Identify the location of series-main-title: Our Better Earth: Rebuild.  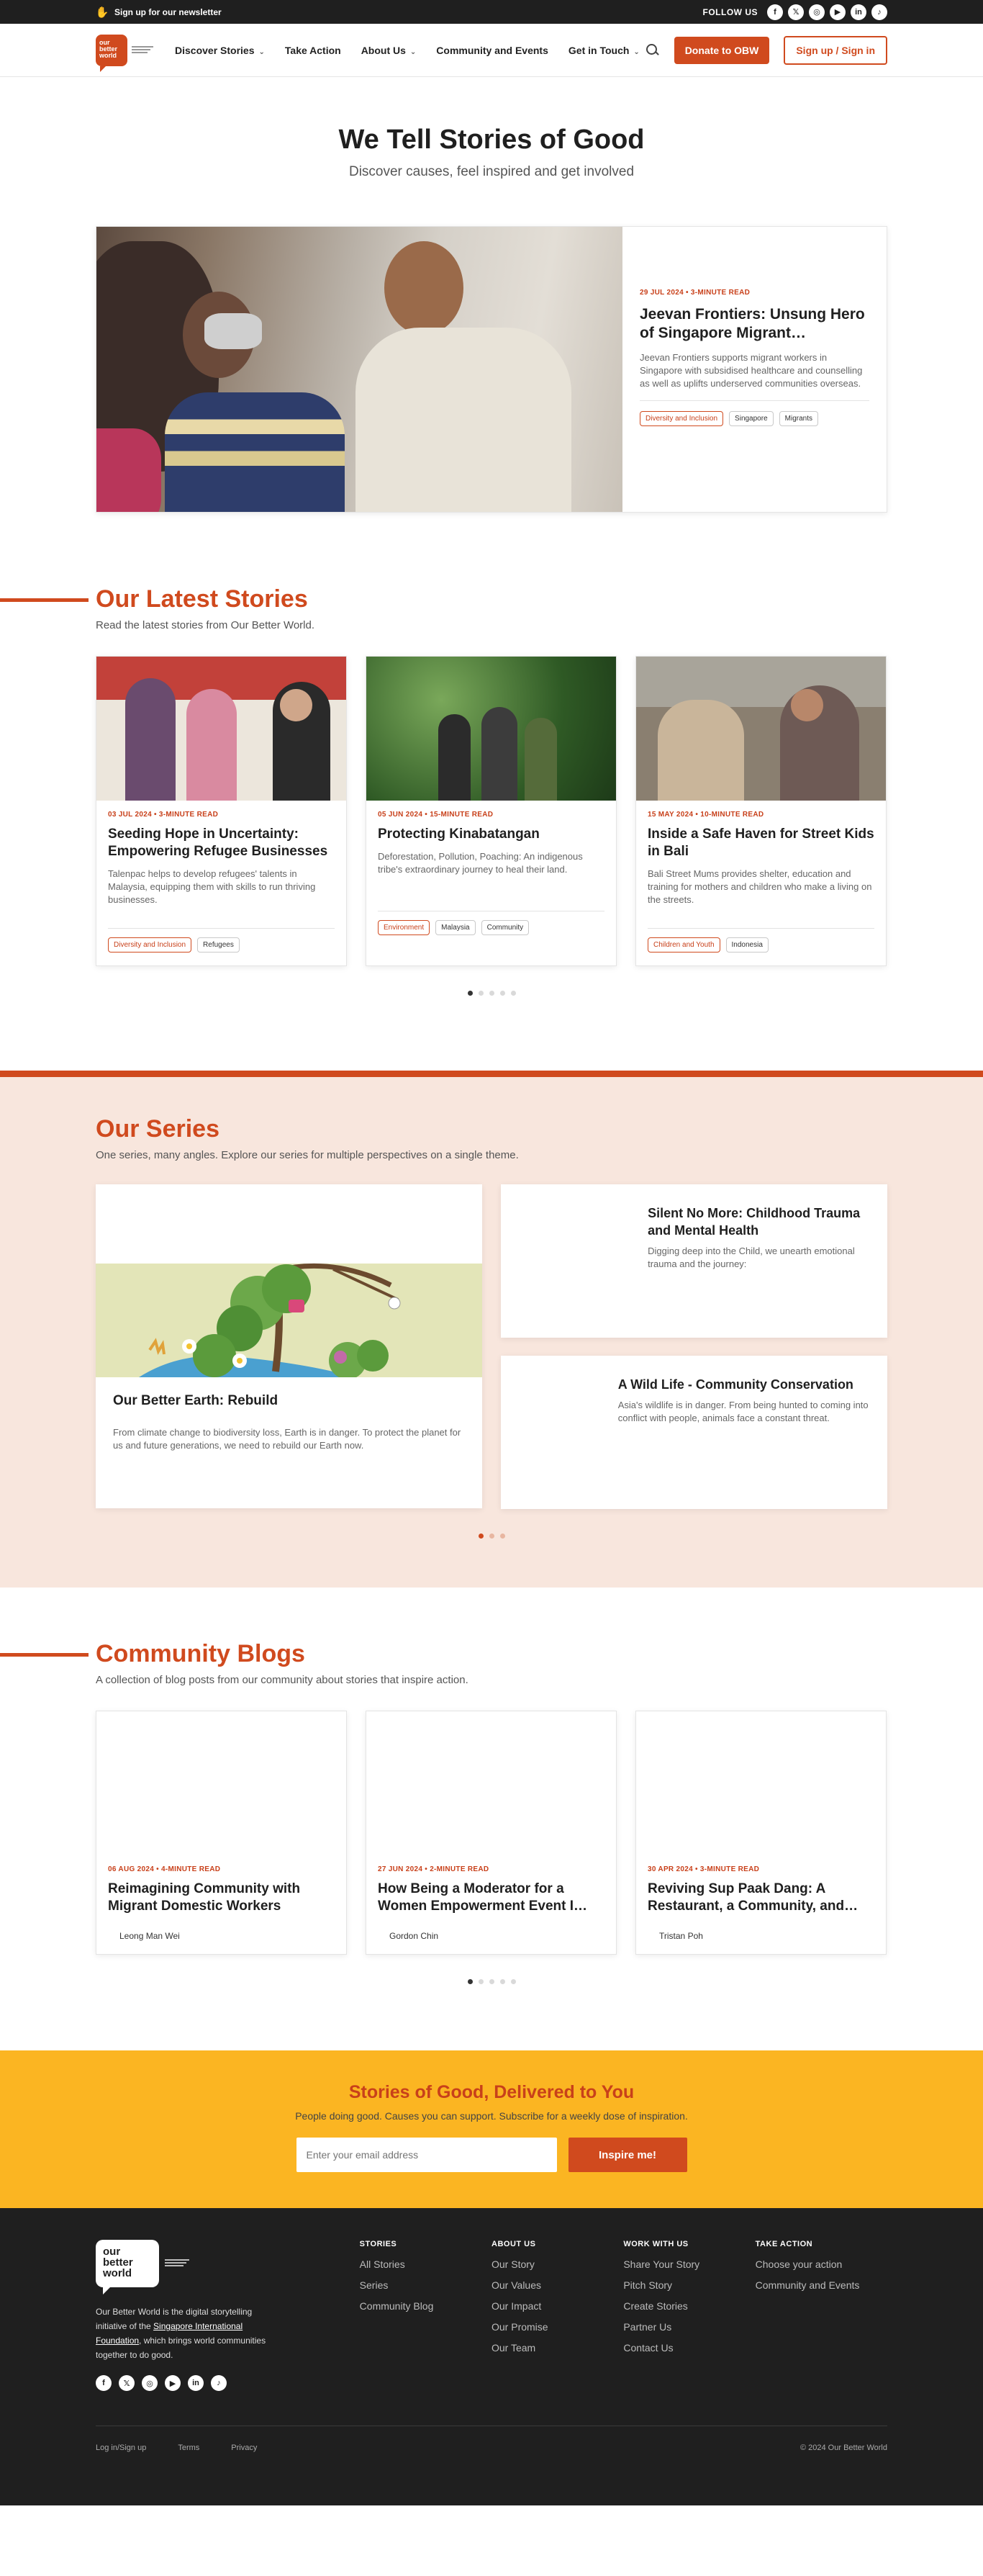
(289, 1401).